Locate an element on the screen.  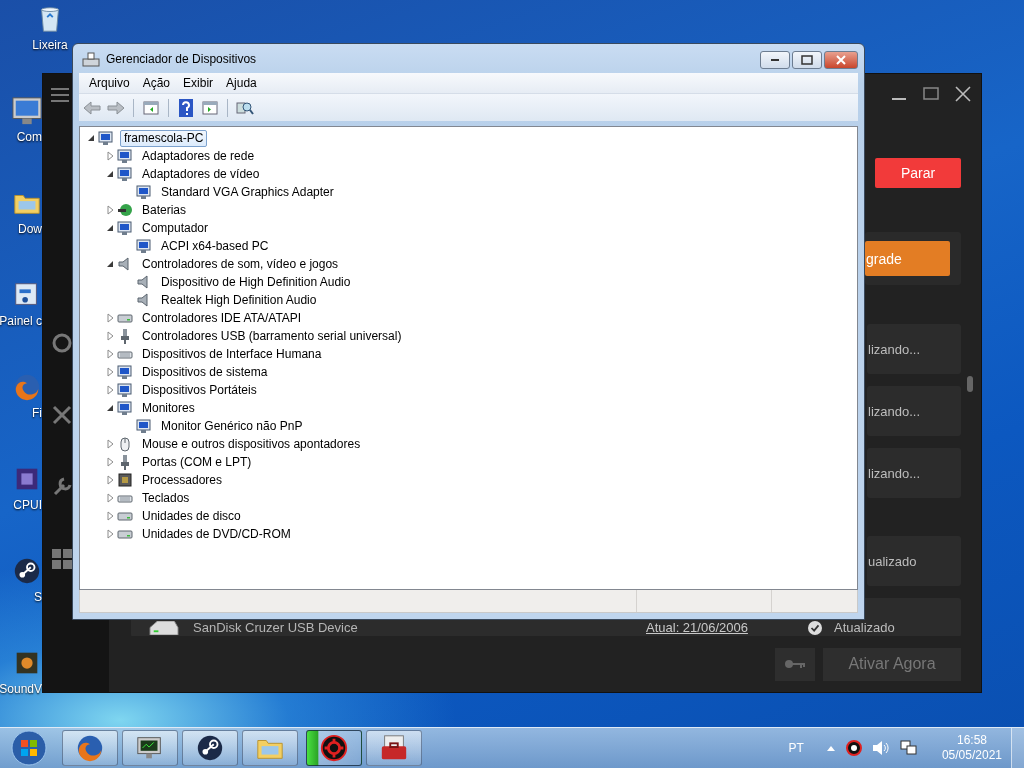
wrench-icon is located at coordinates (62, 487).